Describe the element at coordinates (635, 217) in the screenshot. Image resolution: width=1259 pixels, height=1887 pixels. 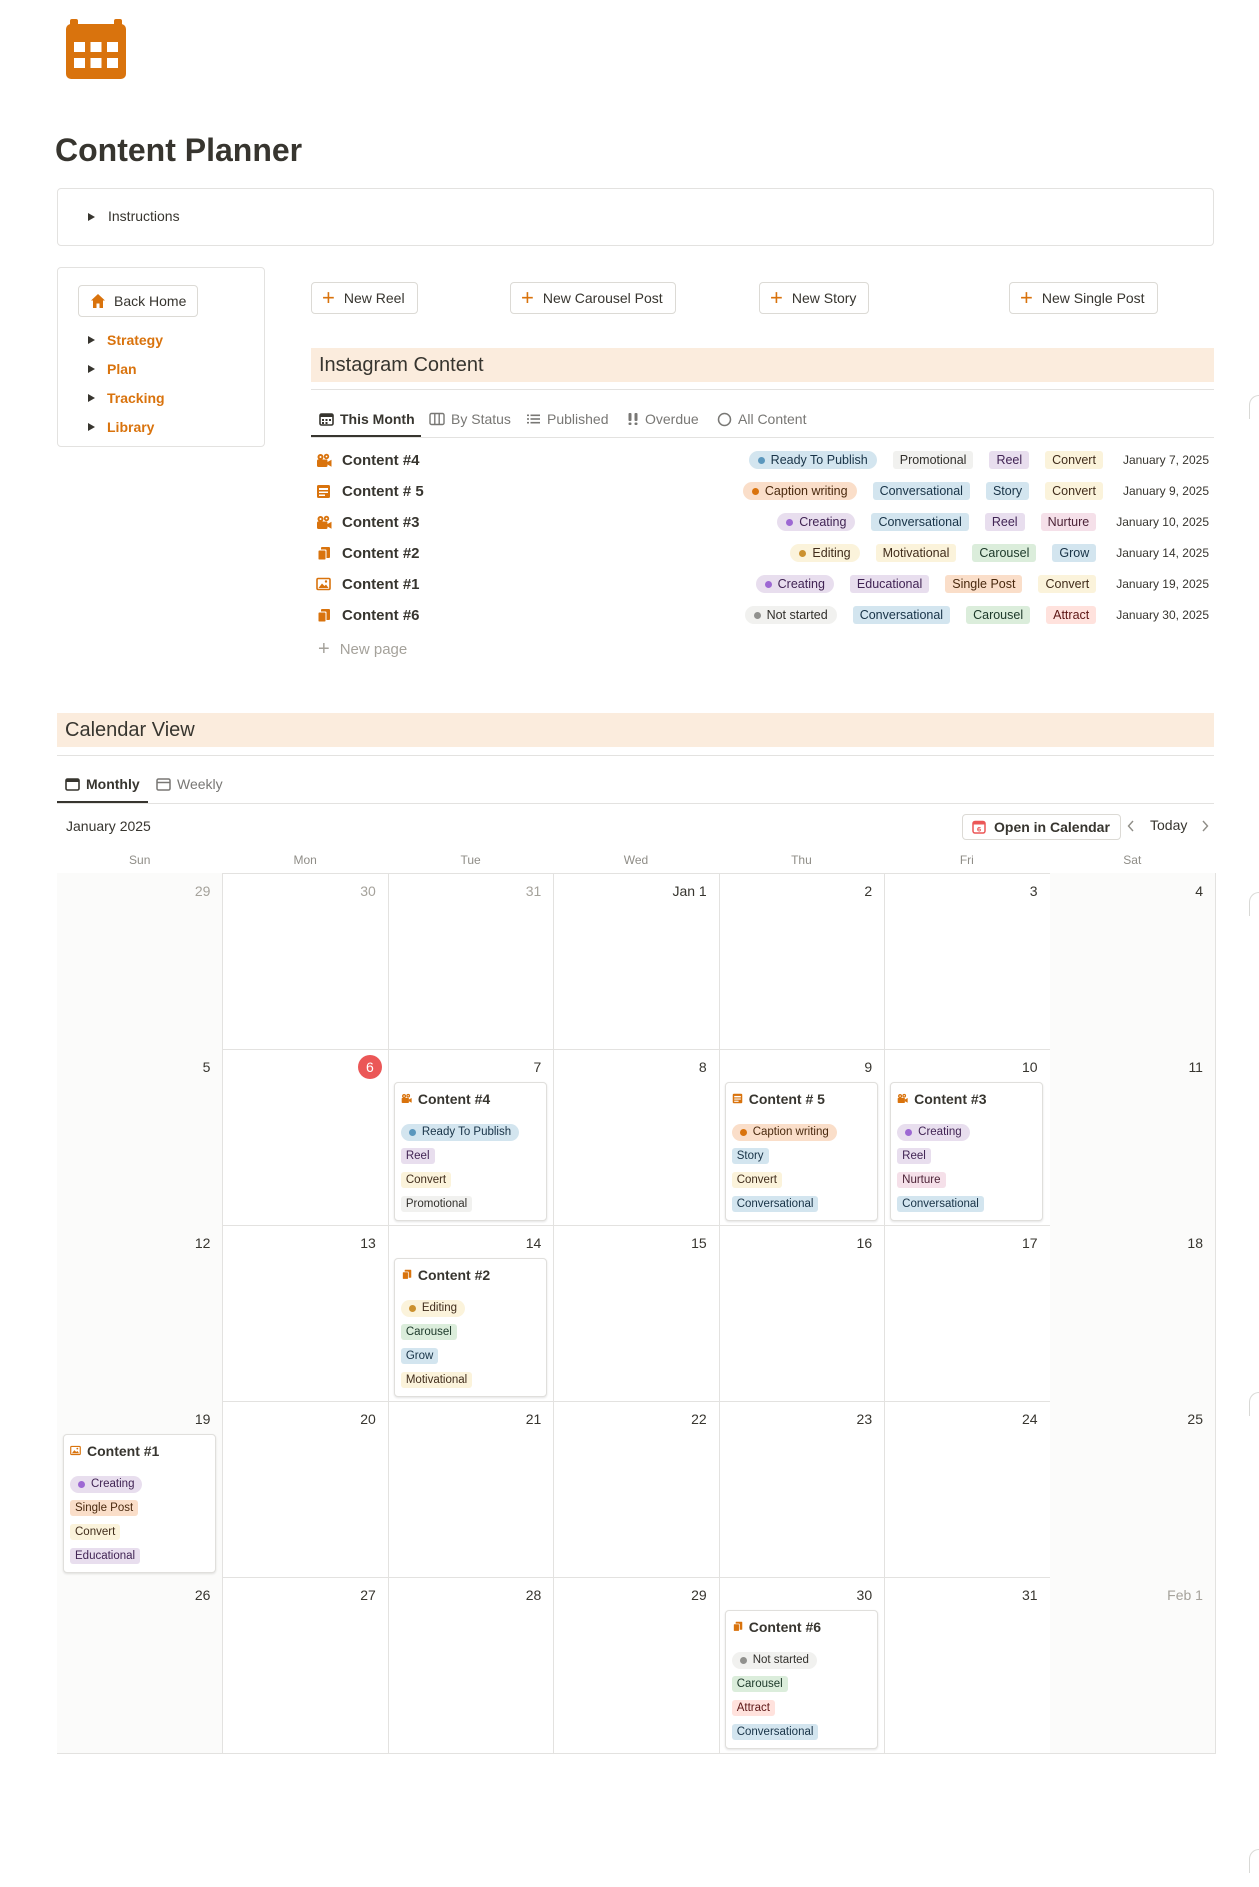
I see `instructions-toggle: Instructions` at that location.